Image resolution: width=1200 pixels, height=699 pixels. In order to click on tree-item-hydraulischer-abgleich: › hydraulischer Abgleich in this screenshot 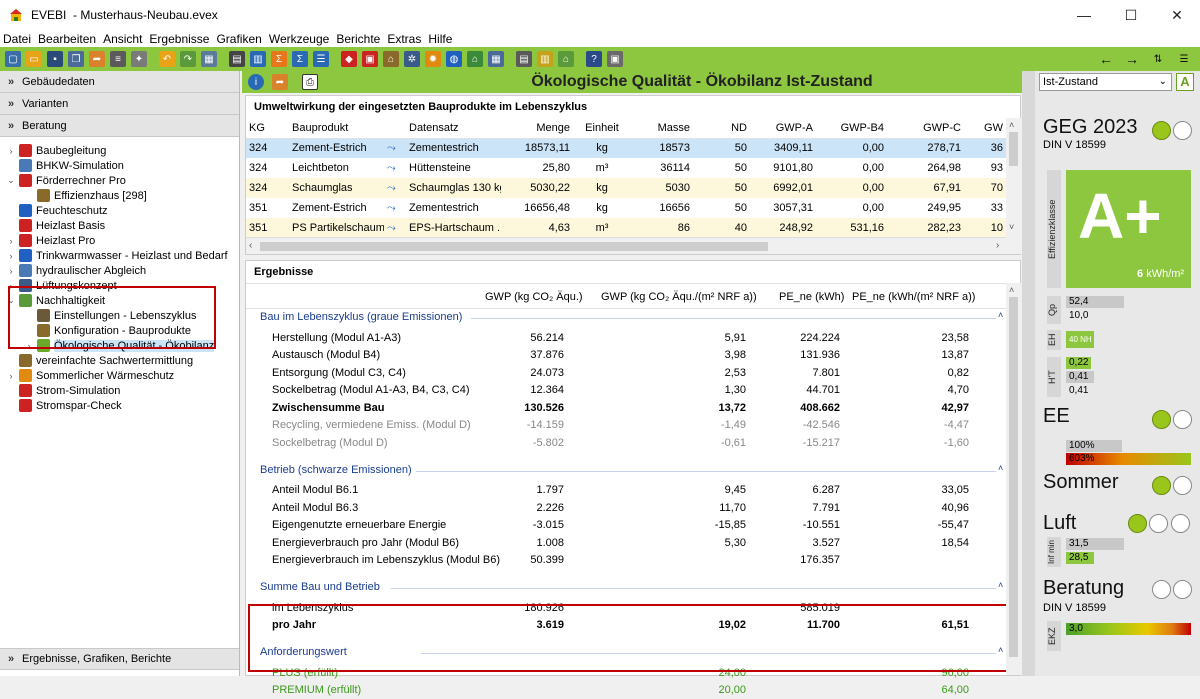, I will do `click(122, 270)`.